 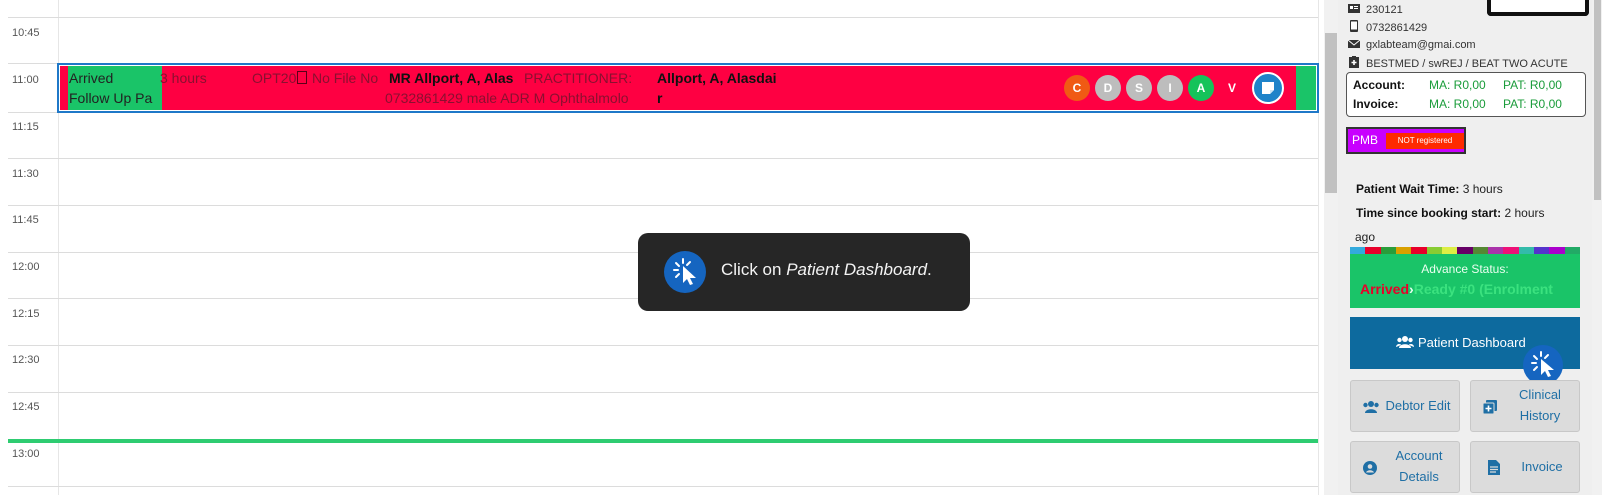 I want to click on booking-suffix: ago, so click(x=1365, y=237).